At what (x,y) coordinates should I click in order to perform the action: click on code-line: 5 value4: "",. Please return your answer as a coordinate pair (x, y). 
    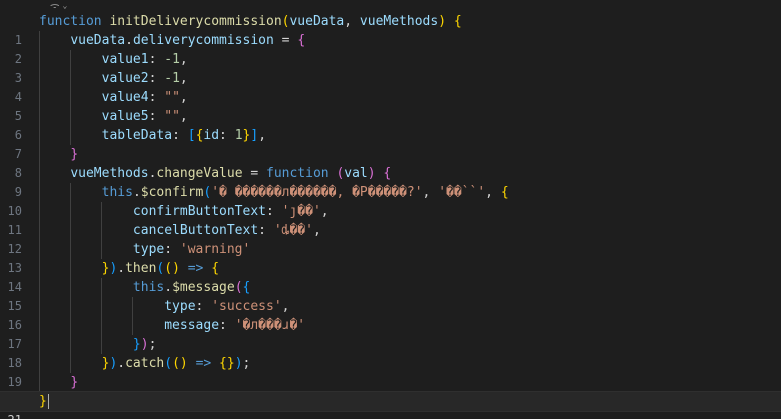
    Looking at the image, I should click on (390, 105).